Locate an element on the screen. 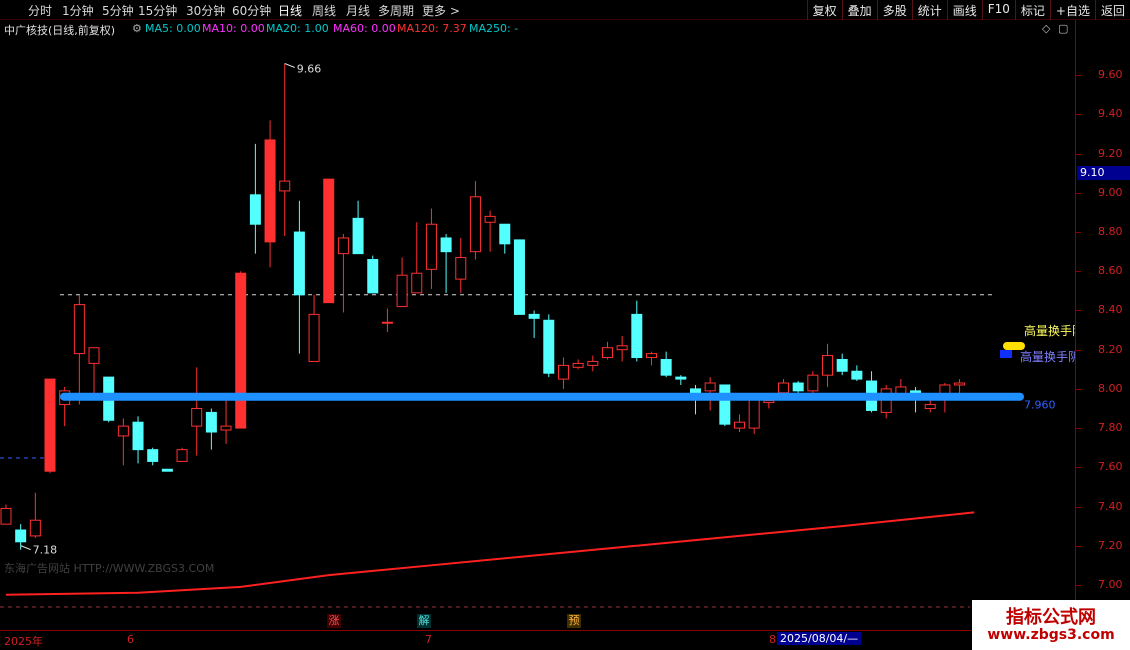  ma120-value: MA120: 7.37 is located at coordinates (432, 28).